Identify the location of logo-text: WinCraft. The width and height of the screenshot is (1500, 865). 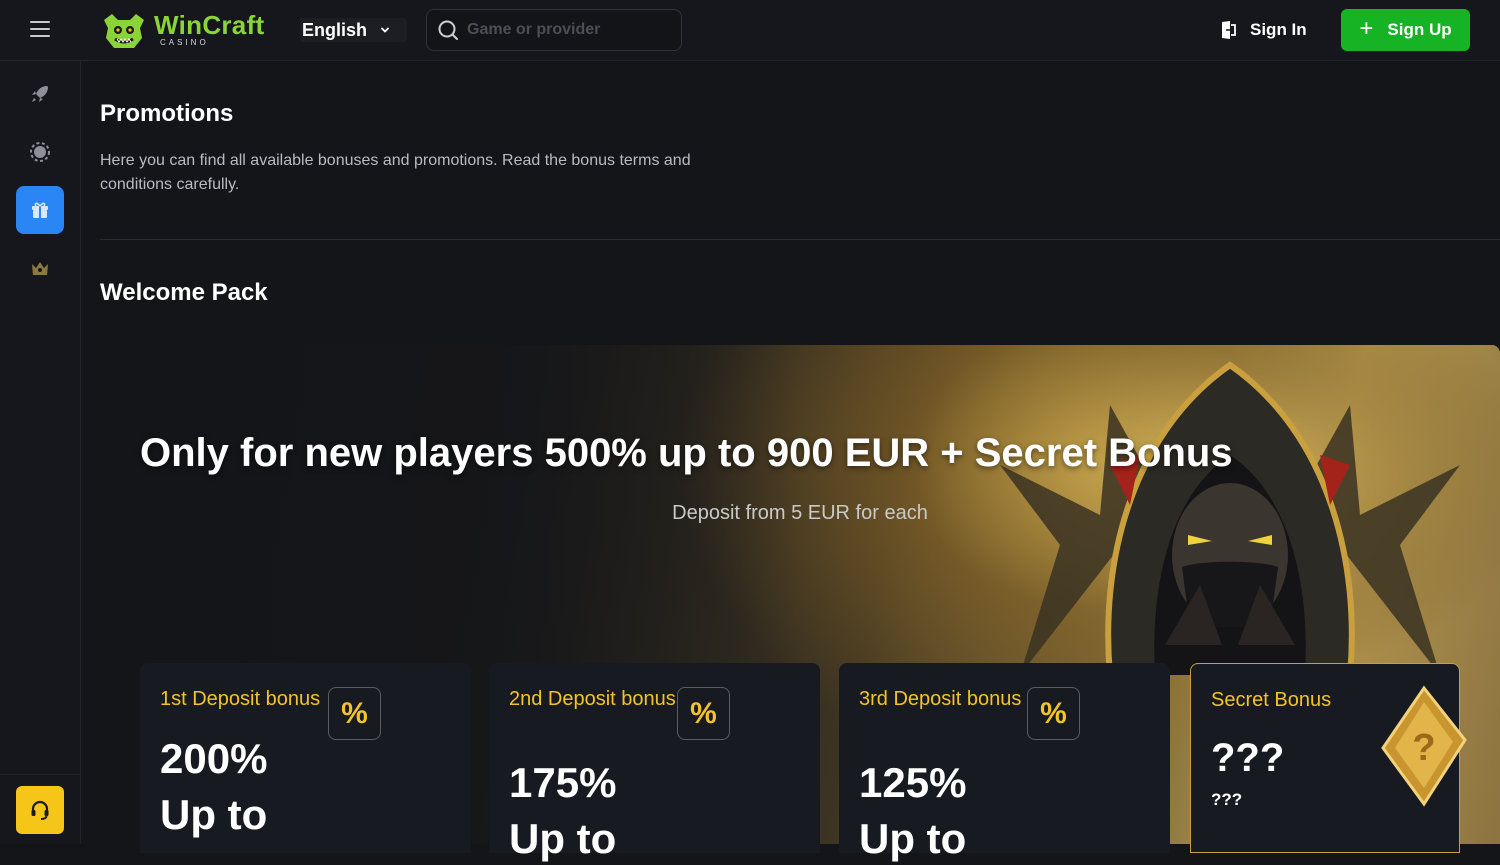
(209, 25).